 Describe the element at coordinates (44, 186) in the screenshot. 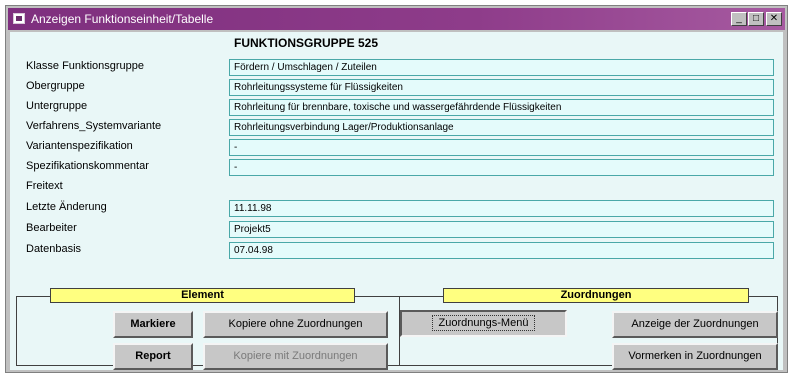

I see `label-freitext: Freitext` at that location.